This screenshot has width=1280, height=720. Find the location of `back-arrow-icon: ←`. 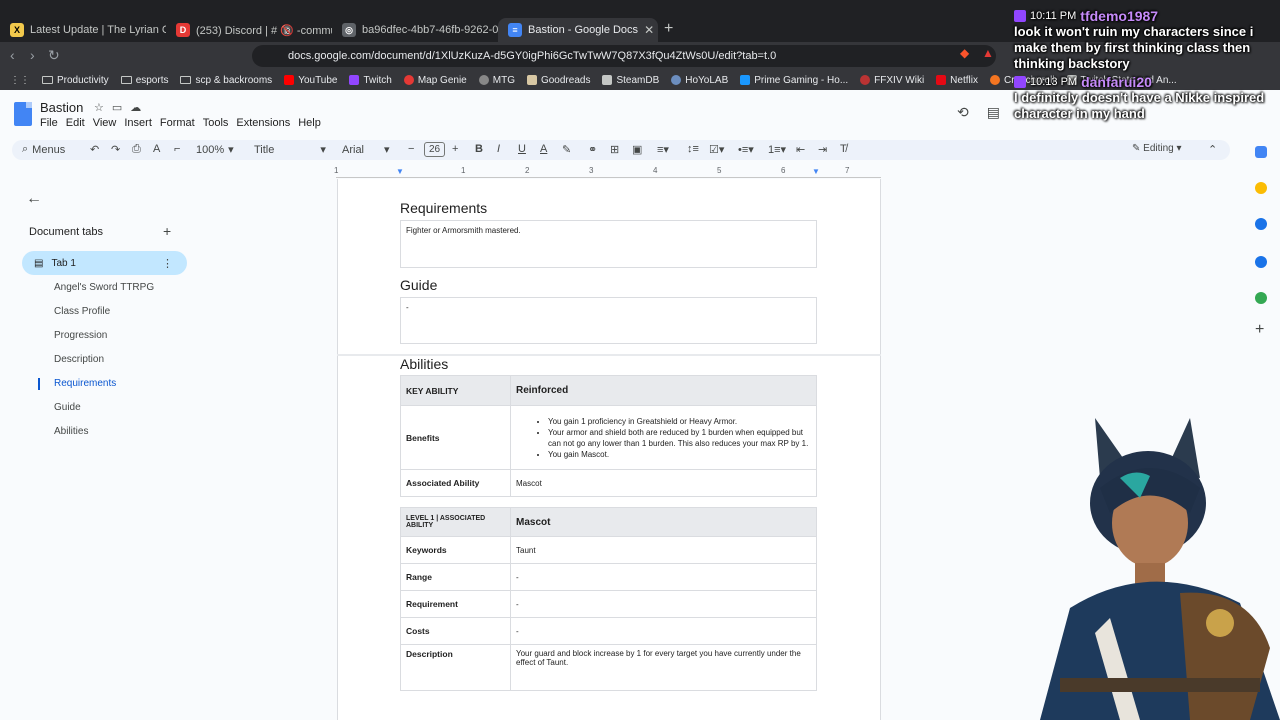

back-arrow-icon: ← is located at coordinates (34, 199).